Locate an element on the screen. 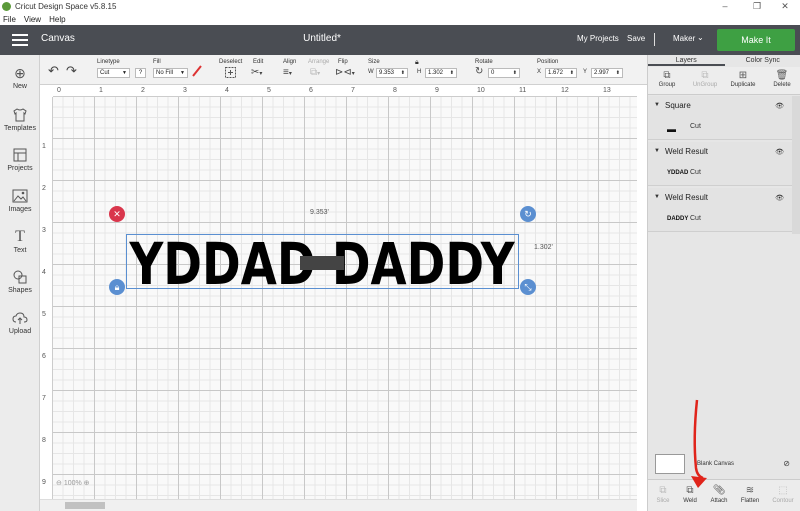 The height and width of the screenshot is (511, 800). height-value: 1.302 is located at coordinates (436, 73).